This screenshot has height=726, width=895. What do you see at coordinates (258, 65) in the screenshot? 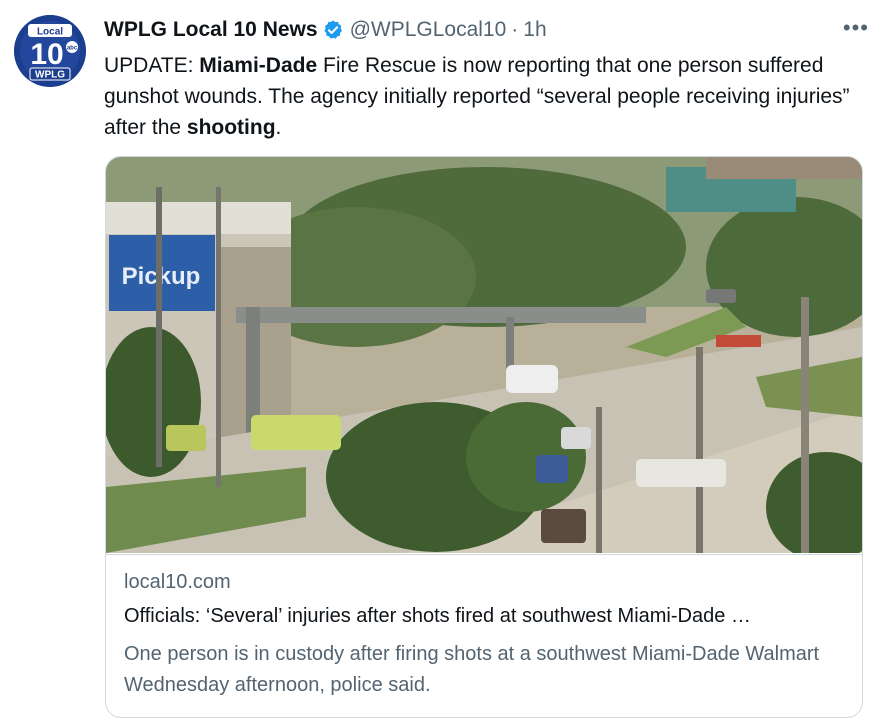
I see `tweet-text-hashtag-miami-dade: Miami-Dade` at bounding box center [258, 65].